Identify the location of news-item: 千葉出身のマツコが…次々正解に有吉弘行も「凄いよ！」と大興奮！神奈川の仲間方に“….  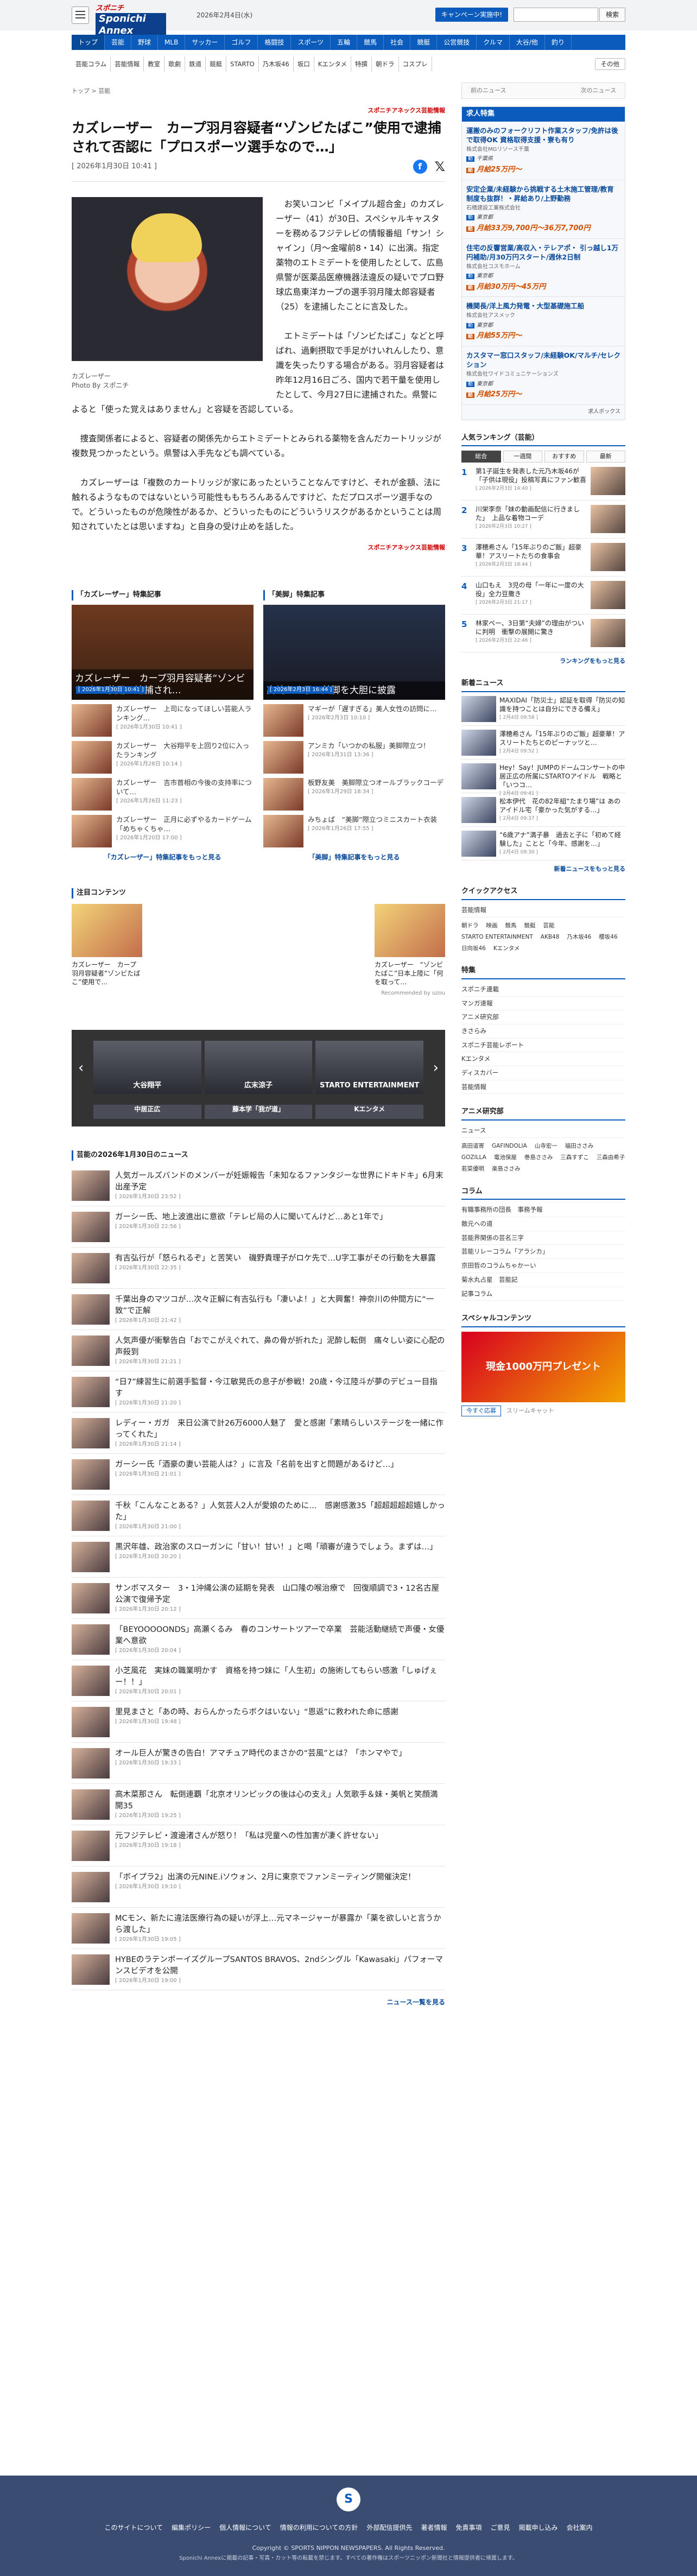
(259, 1310).